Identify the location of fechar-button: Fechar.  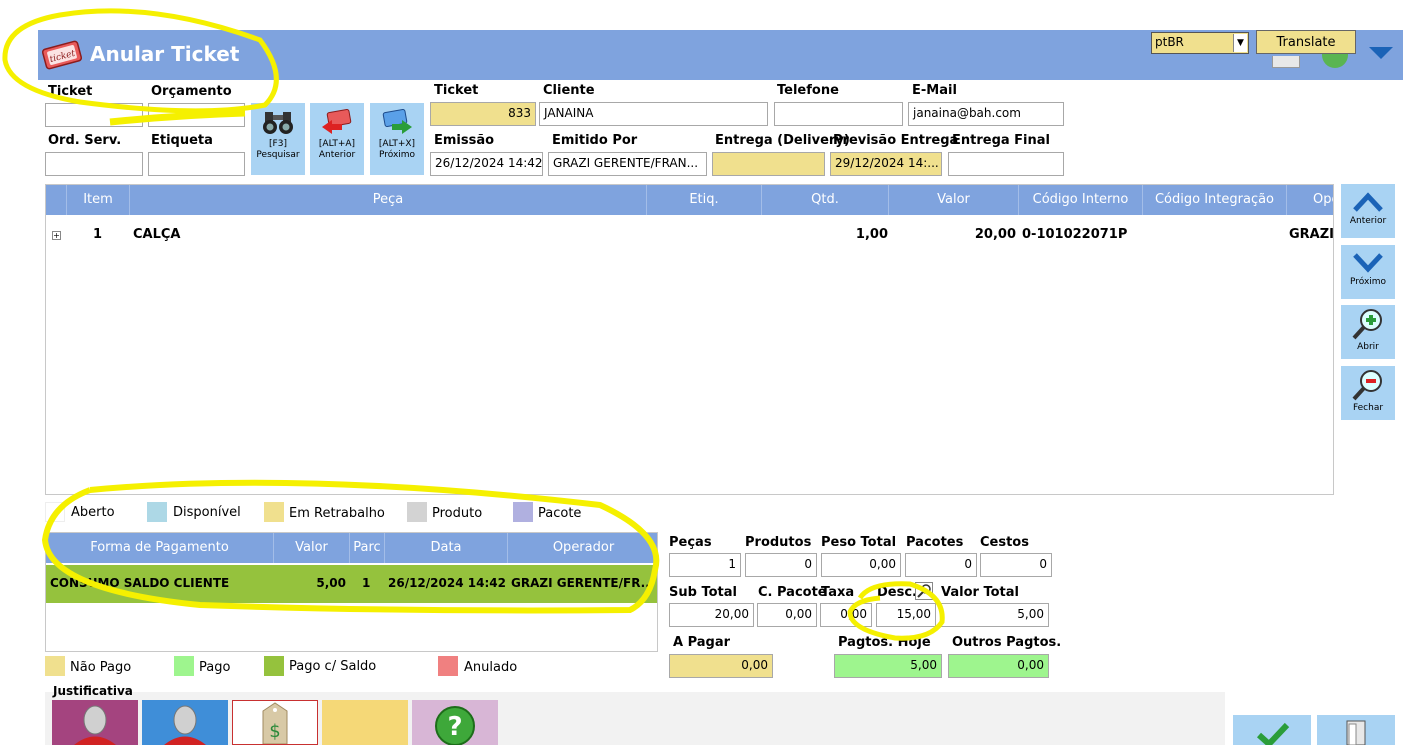
(1368, 393).